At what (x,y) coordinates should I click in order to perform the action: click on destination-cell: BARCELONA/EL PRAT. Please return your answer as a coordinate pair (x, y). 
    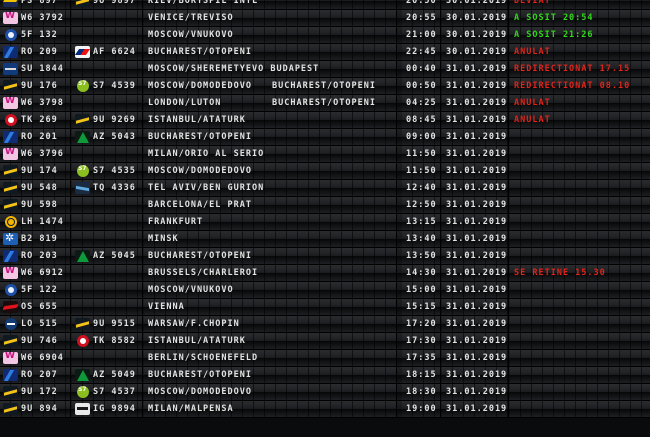
    Looking at the image, I should click on (270, 205).